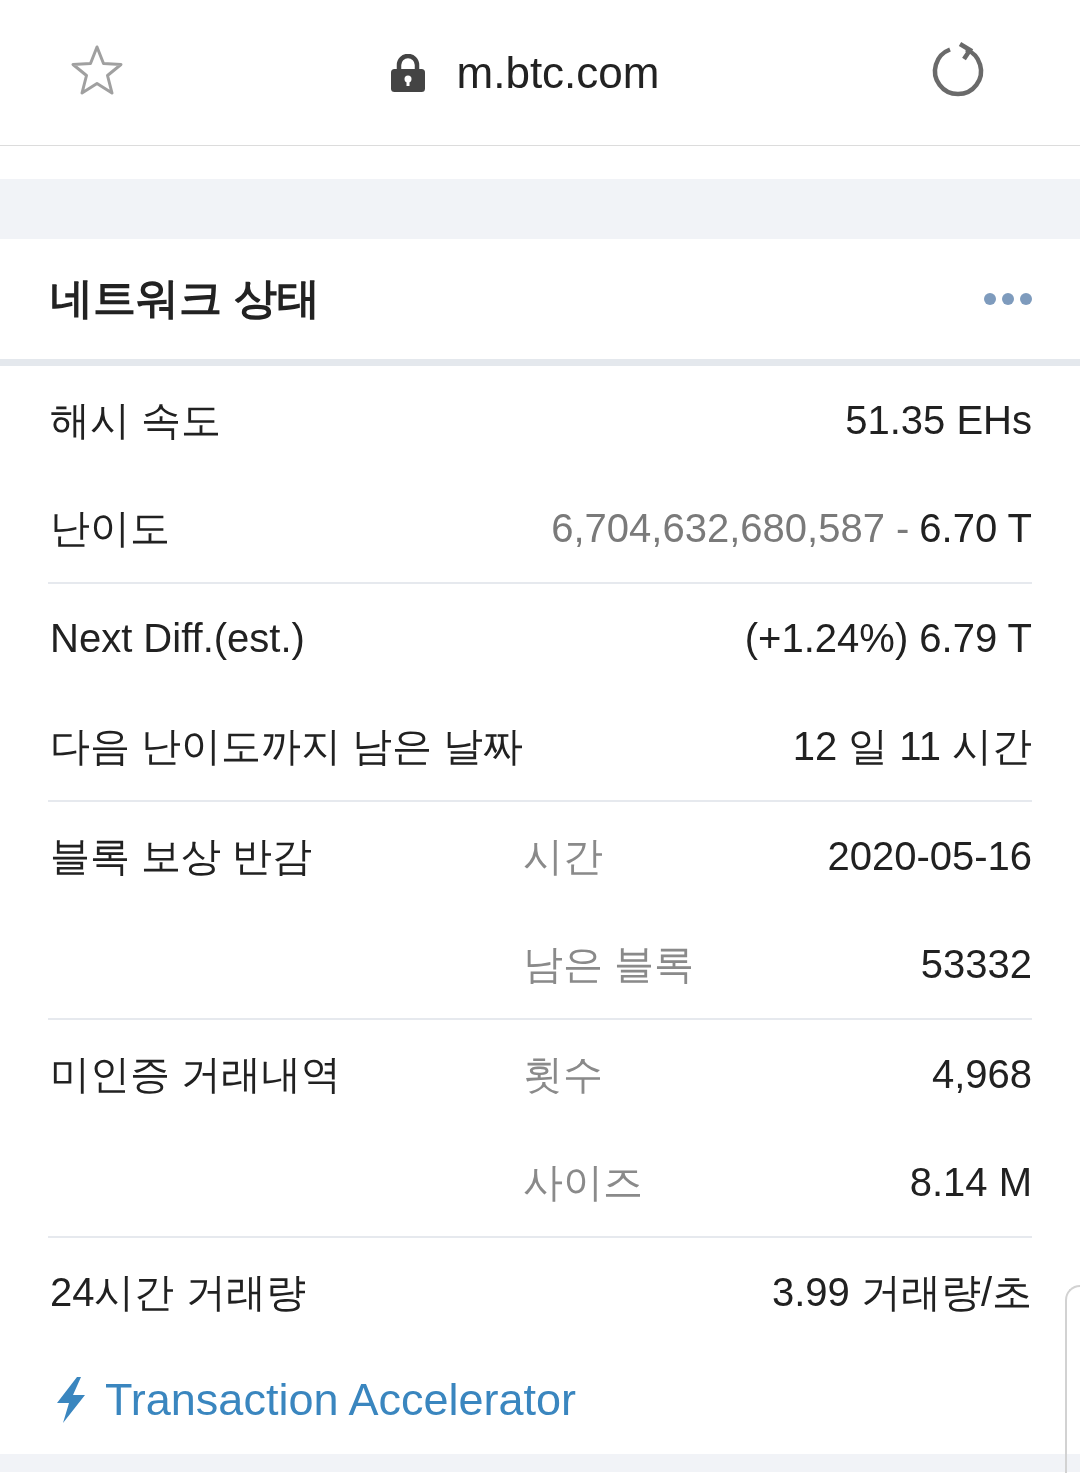 This screenshot has width=1080, height=1473. What do you see at coordinates (912, 746) in the screenshot?
I see `row-value: 12 일 11 시간` at bounding box center [912, 746].